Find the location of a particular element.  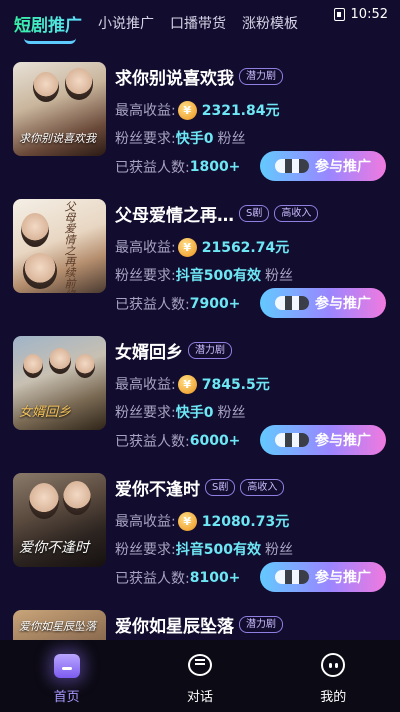

poster-title: 爱你如星辰坠落 is located at coordinates (57, 626).